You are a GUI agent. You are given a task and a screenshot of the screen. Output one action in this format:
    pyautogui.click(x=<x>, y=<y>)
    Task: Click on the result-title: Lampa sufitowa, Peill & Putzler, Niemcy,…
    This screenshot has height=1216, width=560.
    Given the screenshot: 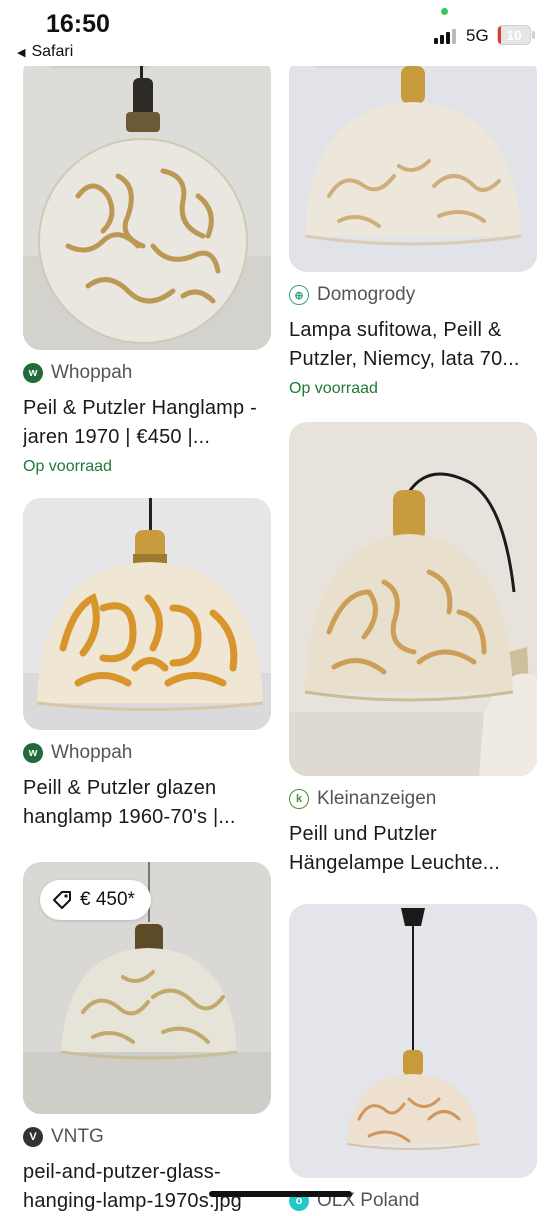 What is the action you would take?
    pyautogui.click(x=414, y=345)
    